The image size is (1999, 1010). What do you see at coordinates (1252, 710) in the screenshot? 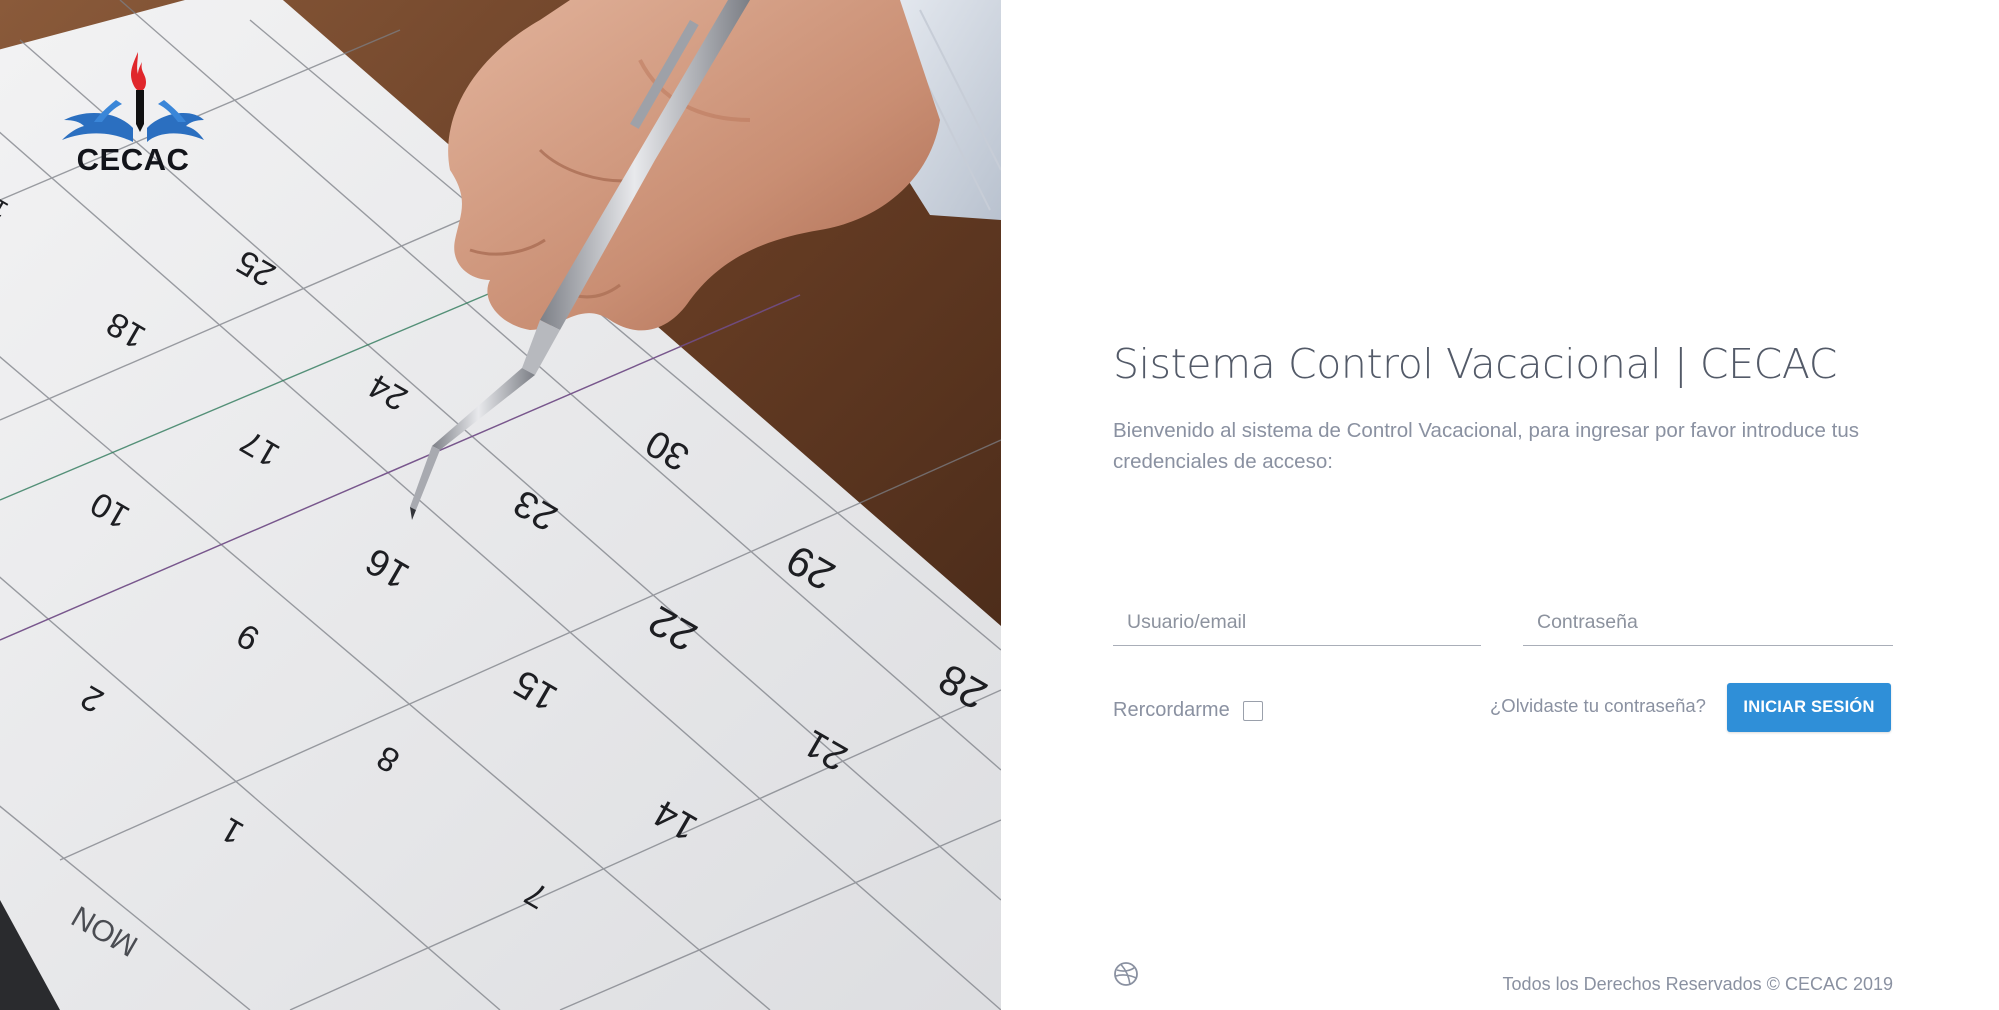
I see `remember-checkbox` at bounding box center [1252, 710].